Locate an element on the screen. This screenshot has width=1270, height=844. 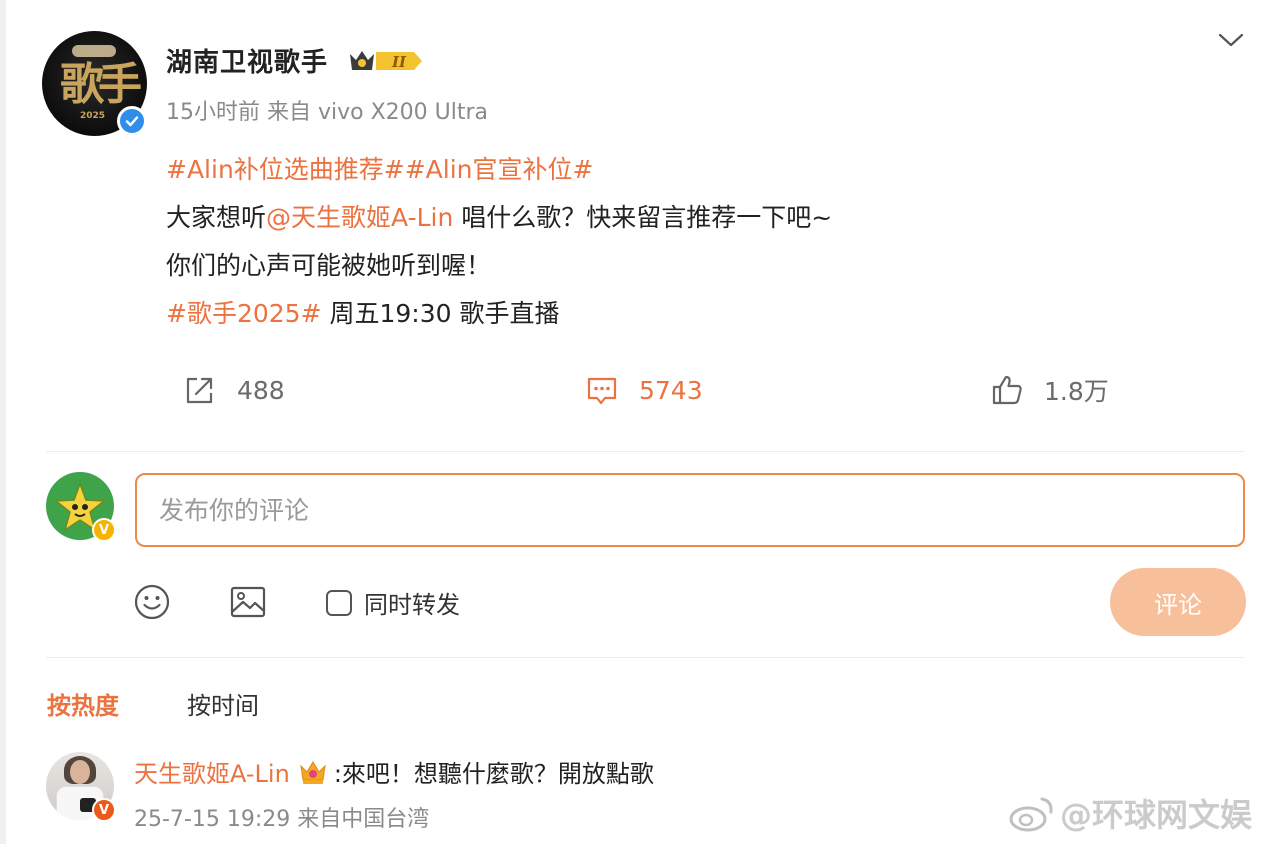
comment-input is located at coordinates (690, 510).